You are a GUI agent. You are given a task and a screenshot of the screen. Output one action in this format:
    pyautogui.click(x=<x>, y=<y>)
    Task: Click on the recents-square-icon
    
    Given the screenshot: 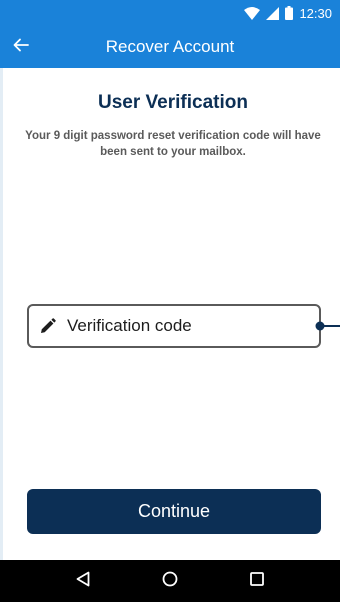 What is the action you would take?
    pyautogui.click(x=256, y=581)
    